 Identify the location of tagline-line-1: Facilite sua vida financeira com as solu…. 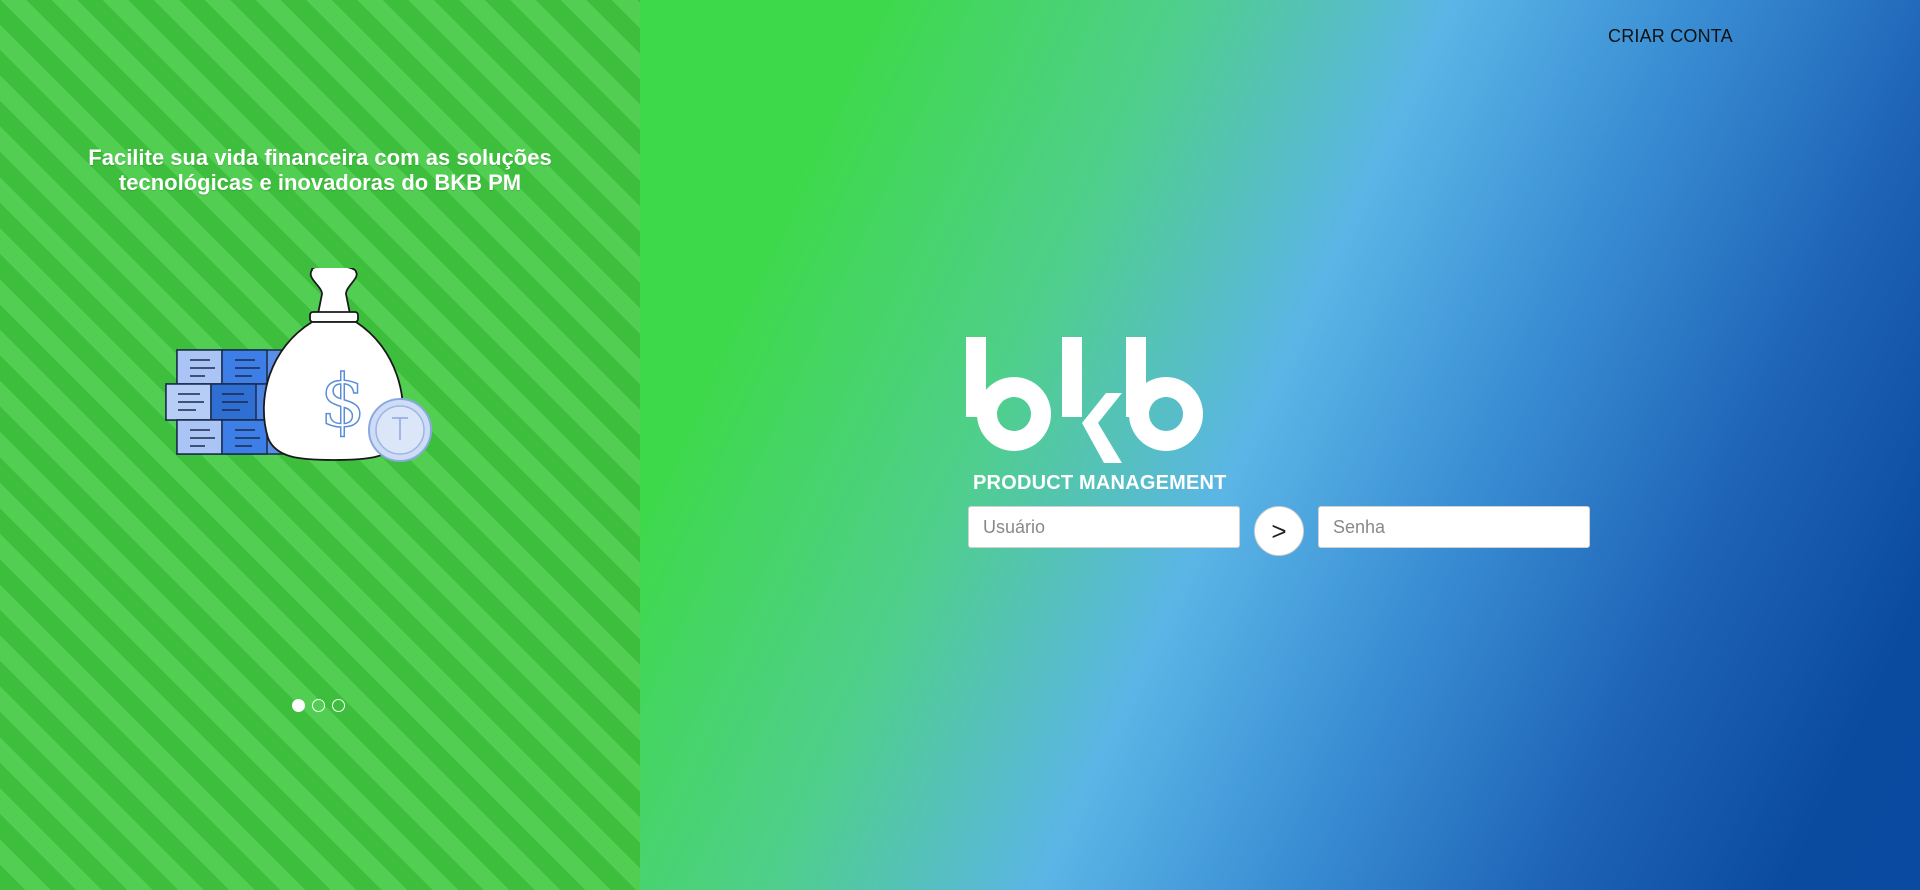
(320, 157).